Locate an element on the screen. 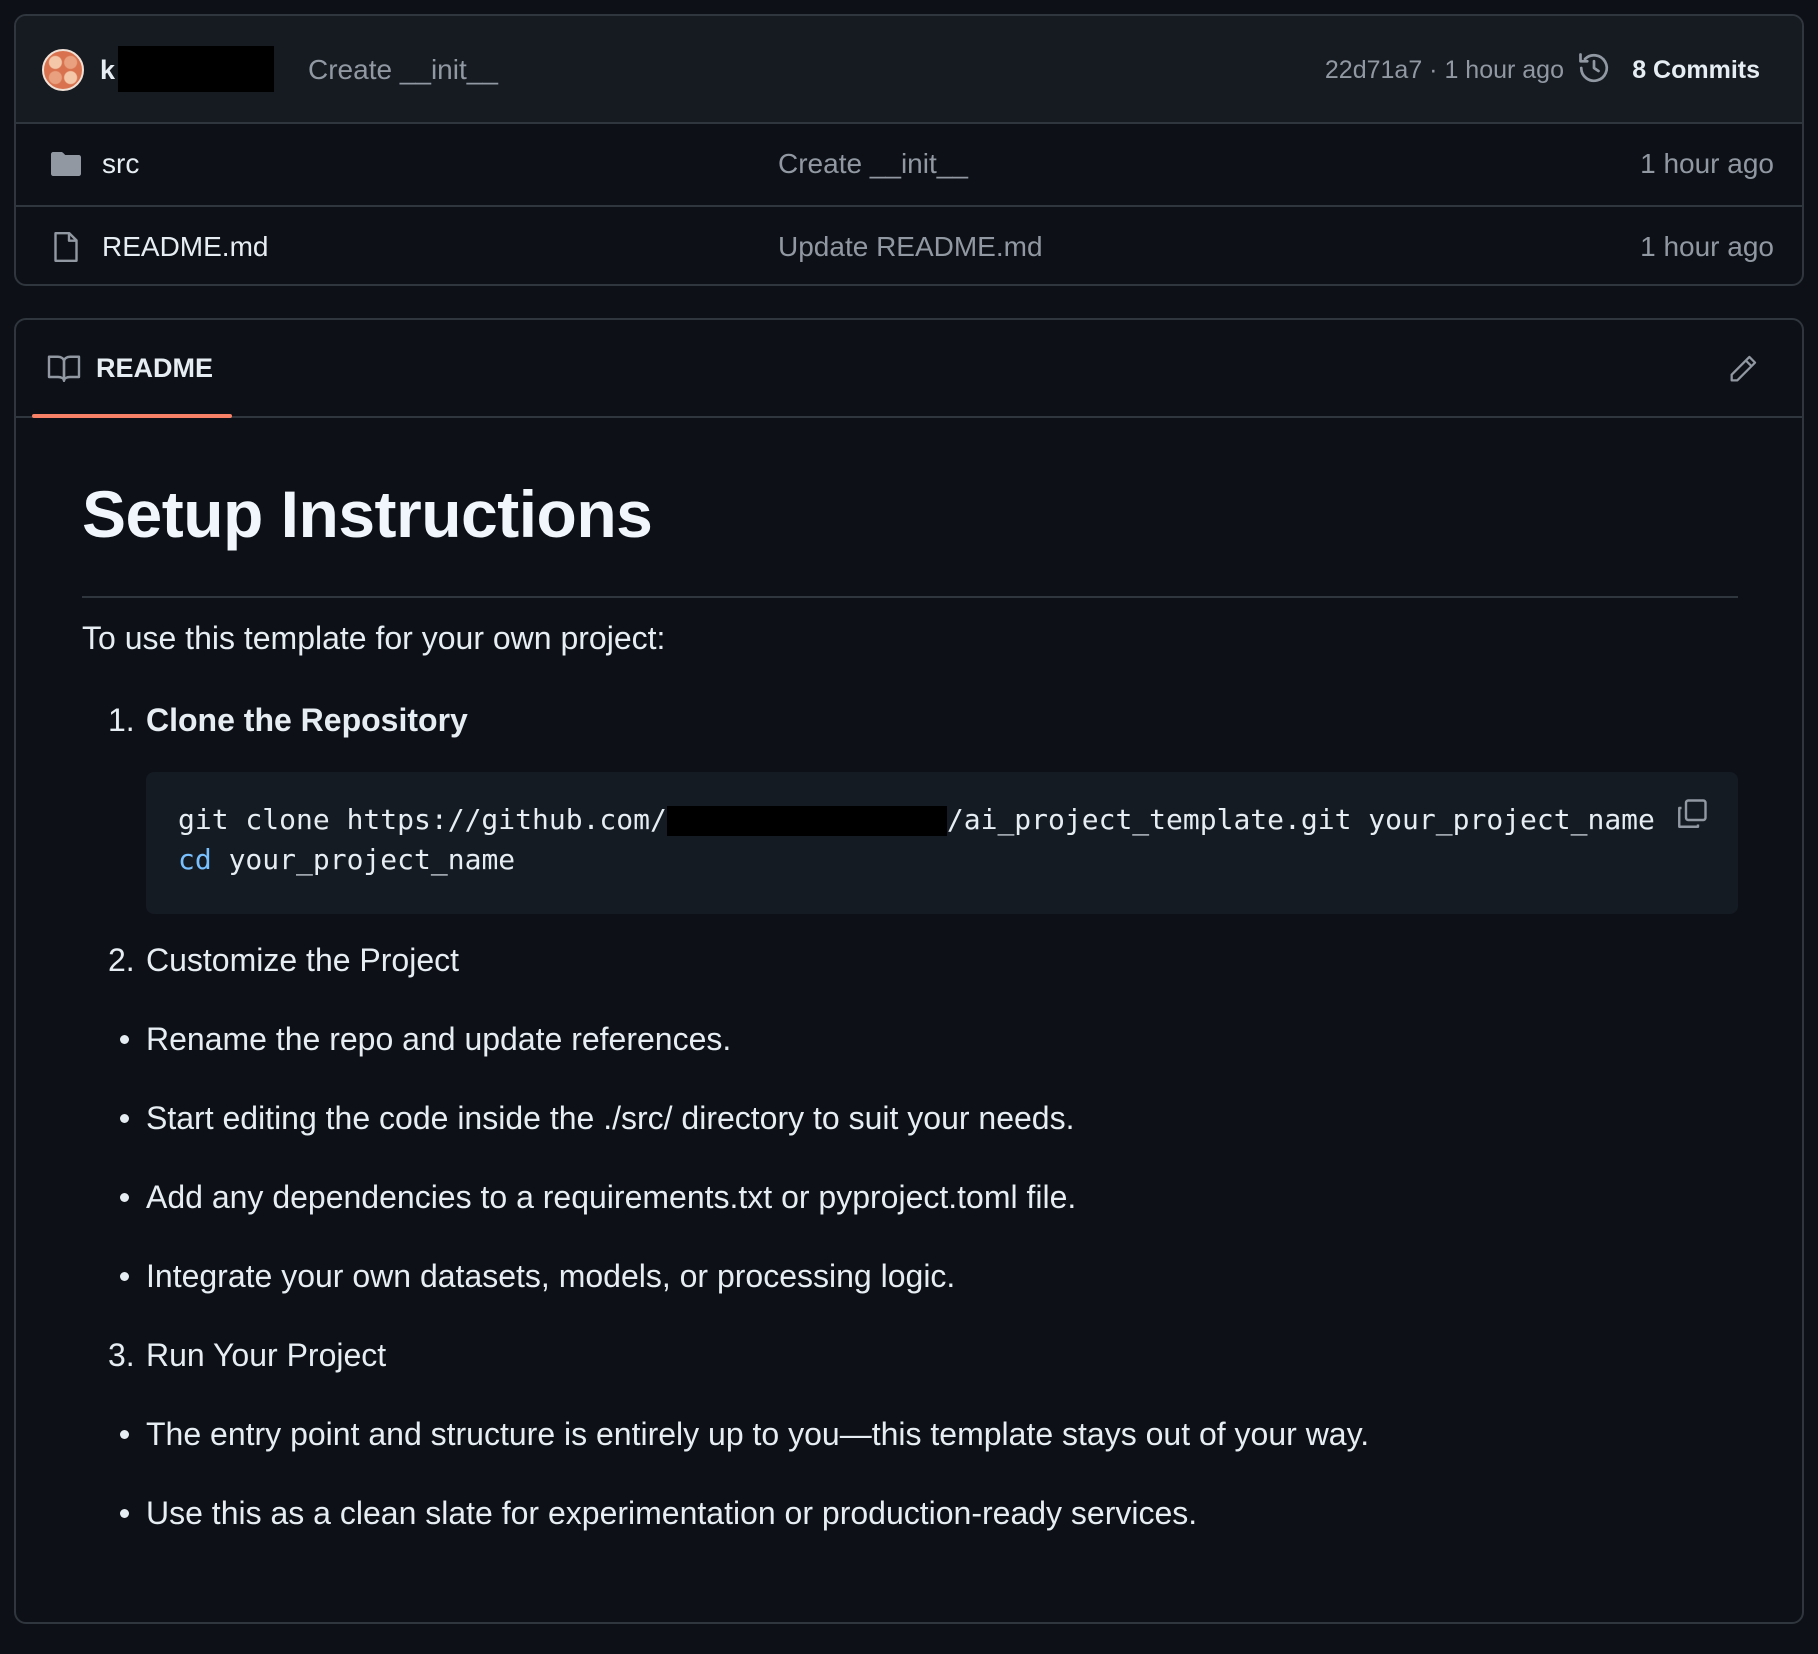 This screenshot has height=1654, width=1818. step-1: 1. Clone the Repository is located at coordinates (910, 720).